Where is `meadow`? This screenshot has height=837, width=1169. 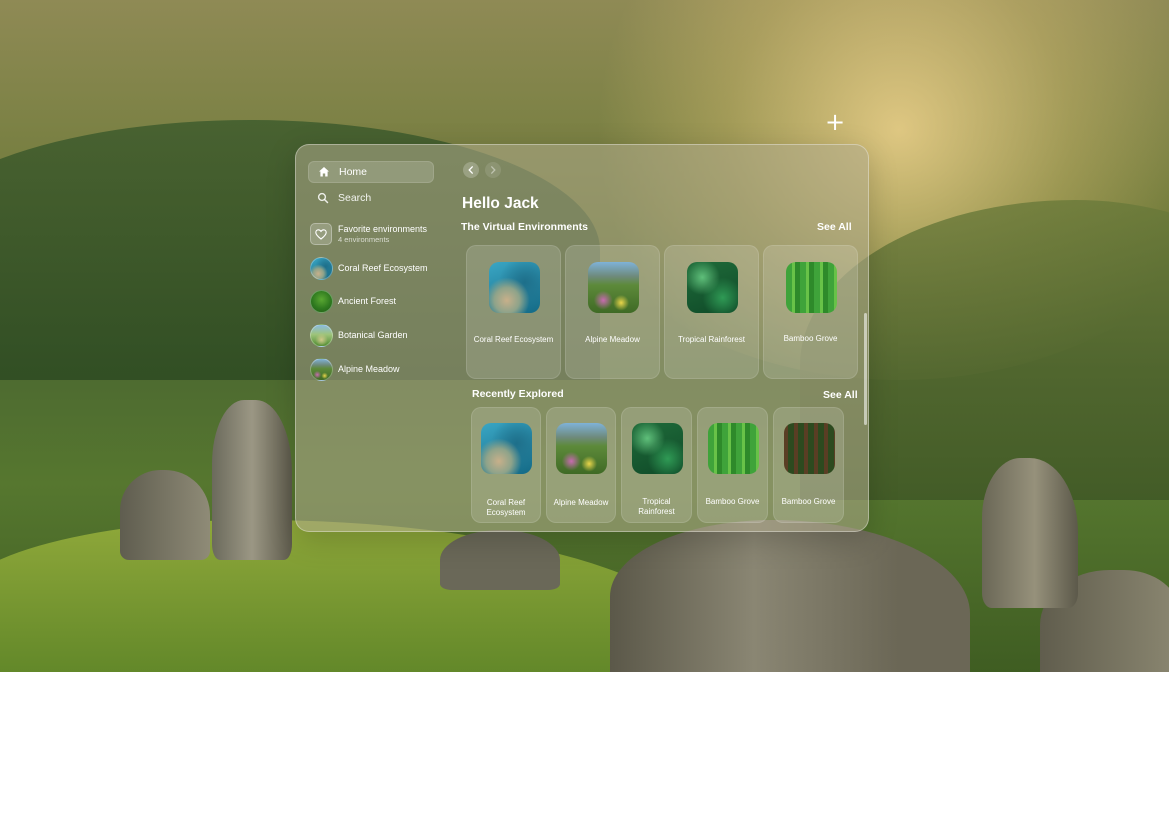 meadow is located at coordinates (355, 596).